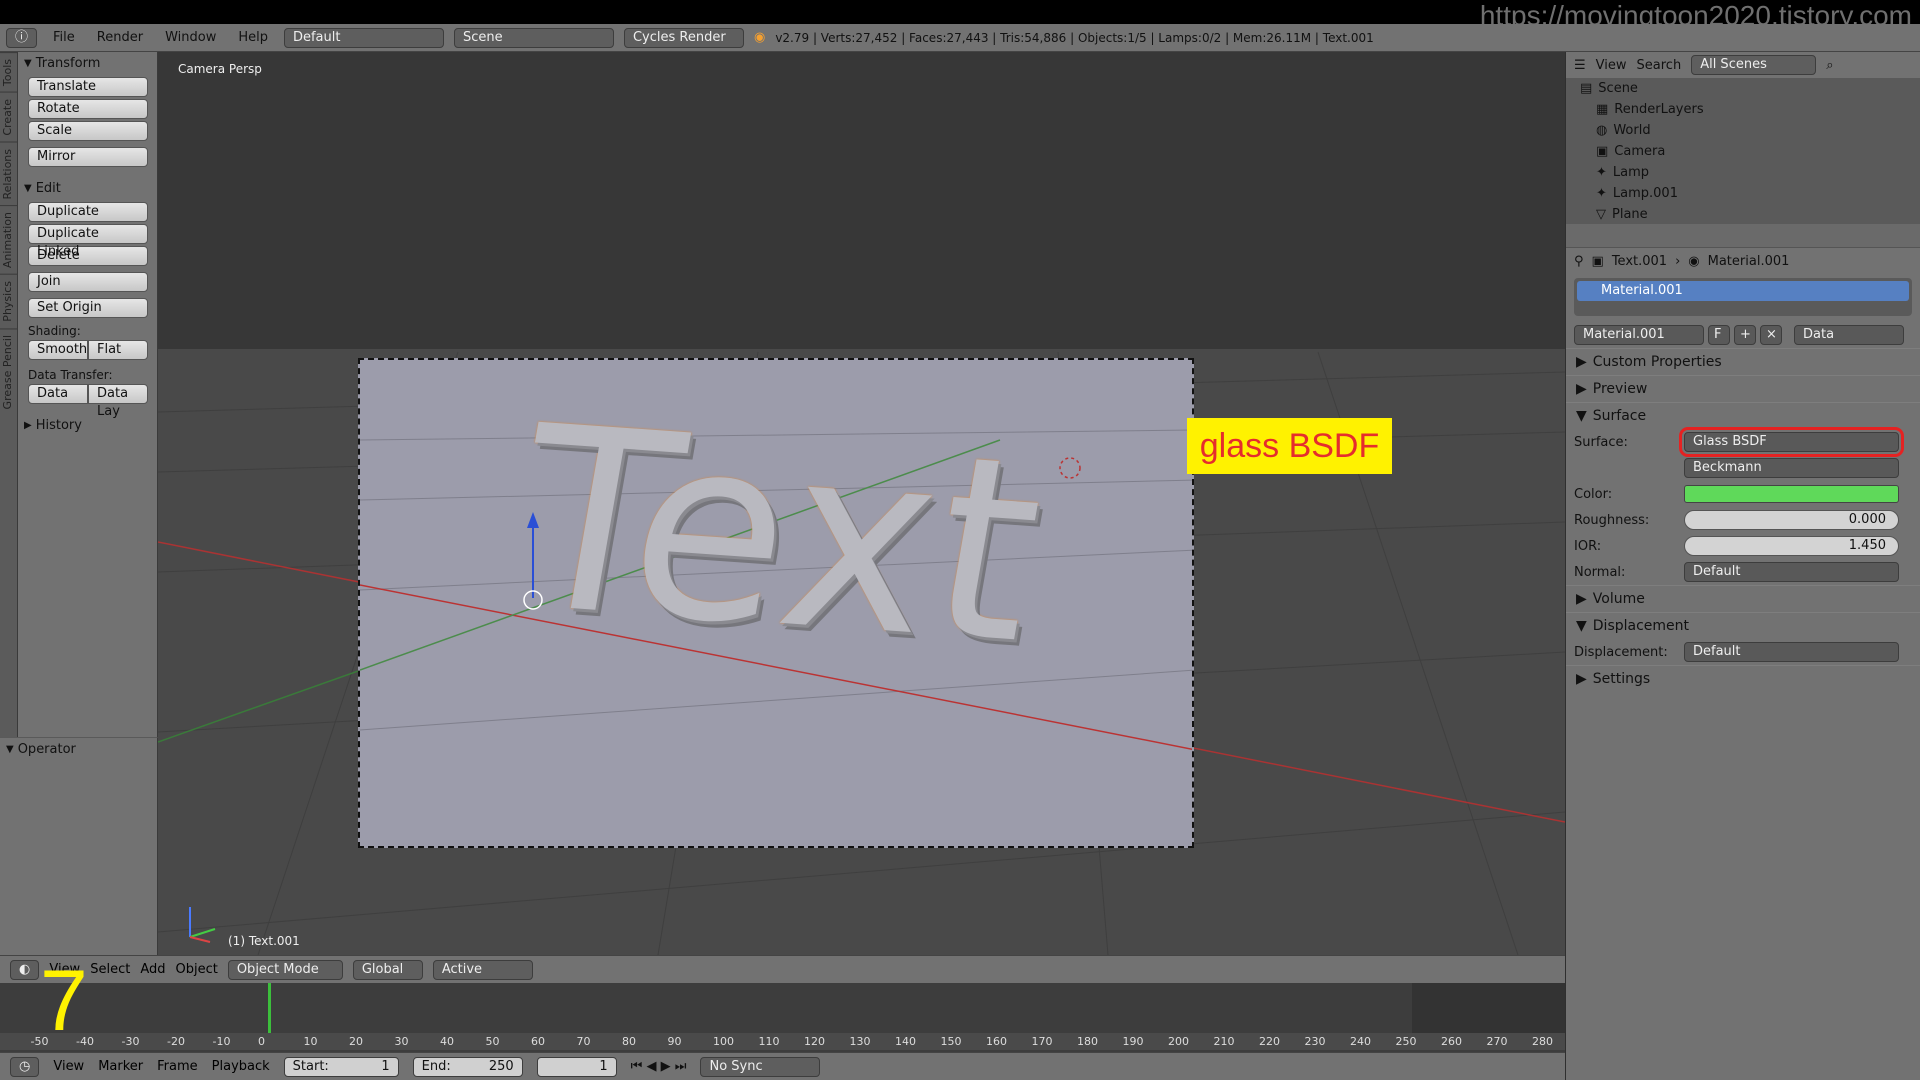  What do you see at coordinates (1771, 335) in the screenshot?
I see `close-icon: ×` at bounding box center [1771, 335].